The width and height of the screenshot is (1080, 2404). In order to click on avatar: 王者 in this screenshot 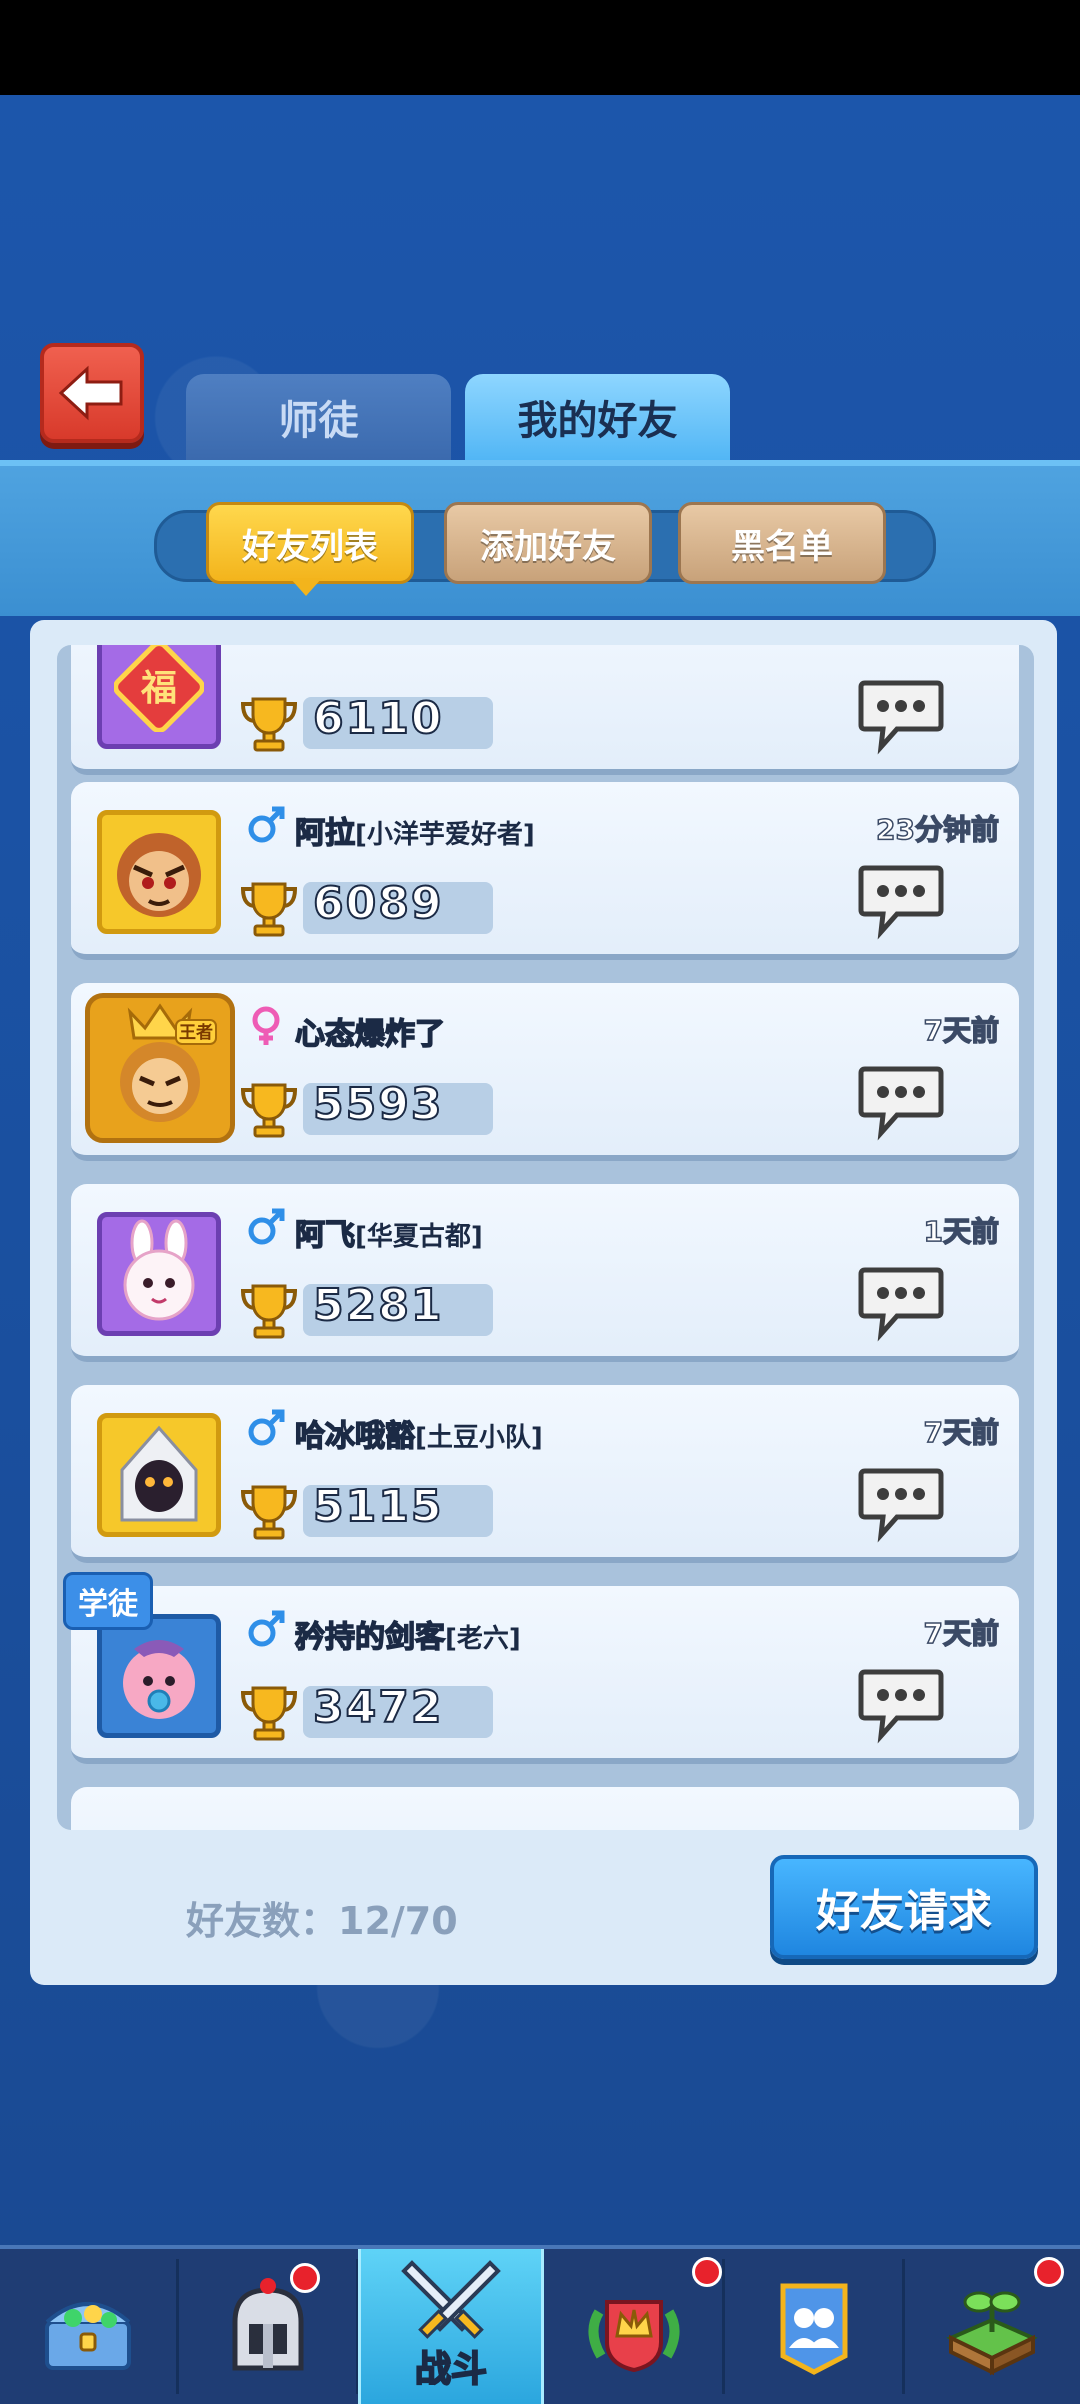, I will do `click(160, 1068)`.